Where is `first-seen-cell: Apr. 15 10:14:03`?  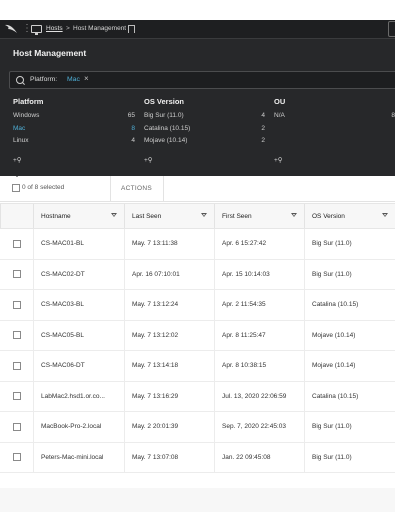 first-seen-cell: Apr. 15 10:14:03 is located at coordinates (259, 274).